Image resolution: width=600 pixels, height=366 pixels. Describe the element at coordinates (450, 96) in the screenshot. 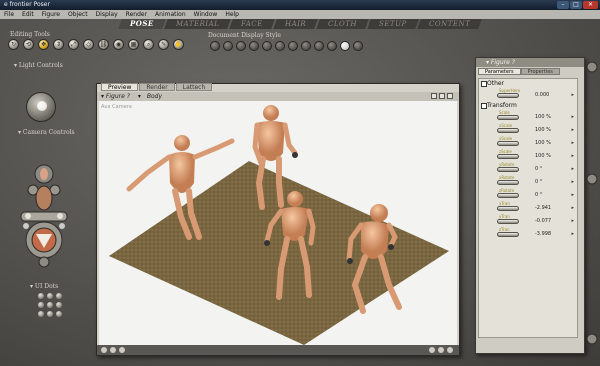

I see `doc-option-icon` at that location.